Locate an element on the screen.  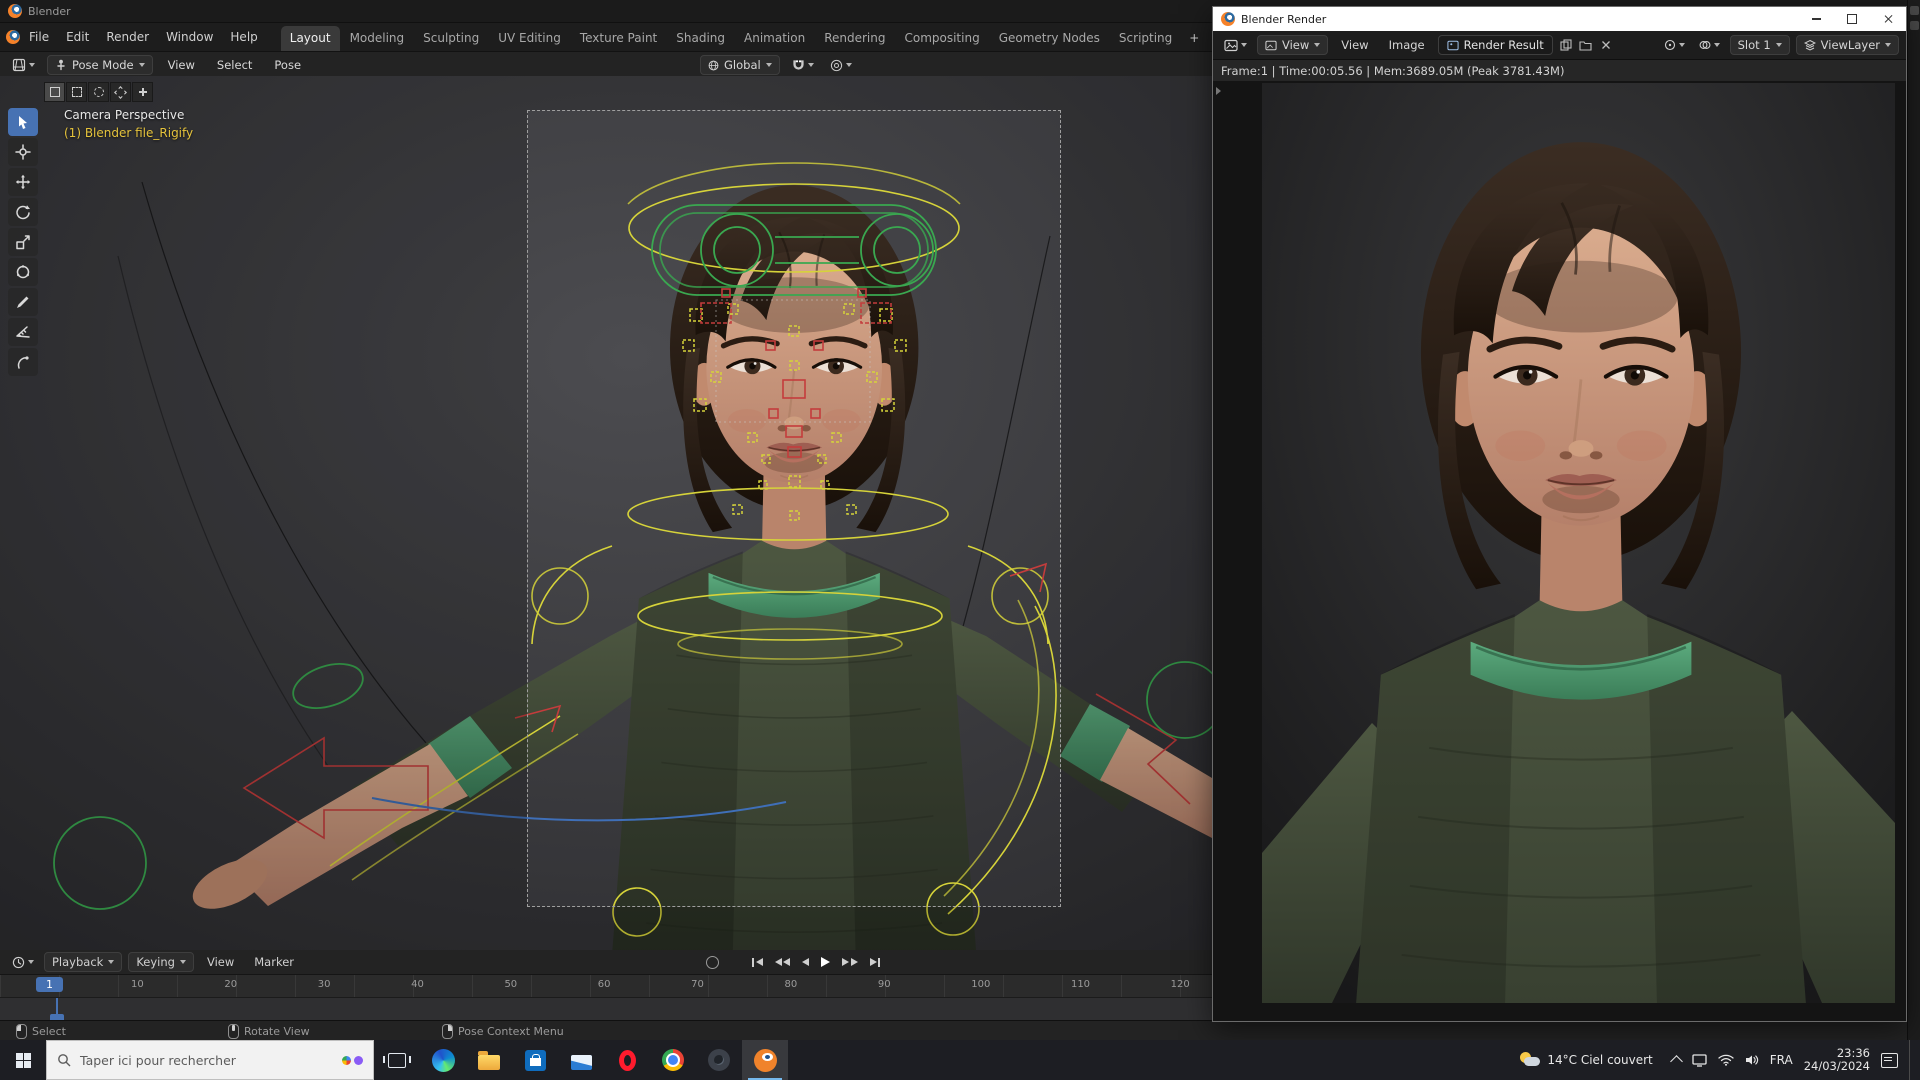
taskbar-app-blender is located at coordinates (765, 1060).